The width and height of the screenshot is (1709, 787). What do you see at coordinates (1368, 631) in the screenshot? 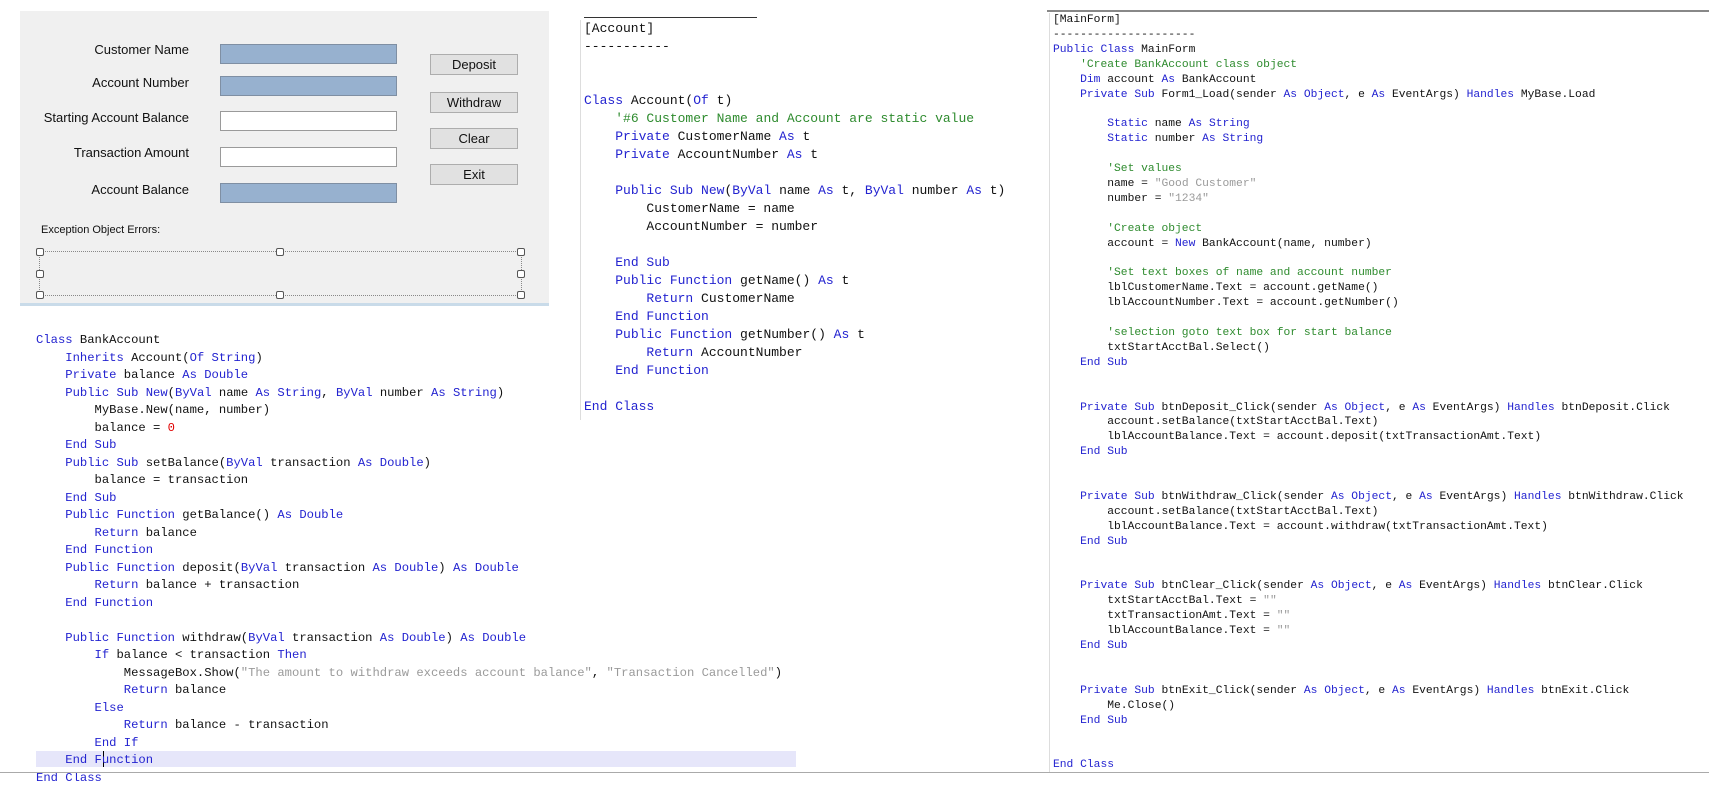
I see `code-line: lblAccountBalance.Text = ""` at bounding box center [1368, 631].